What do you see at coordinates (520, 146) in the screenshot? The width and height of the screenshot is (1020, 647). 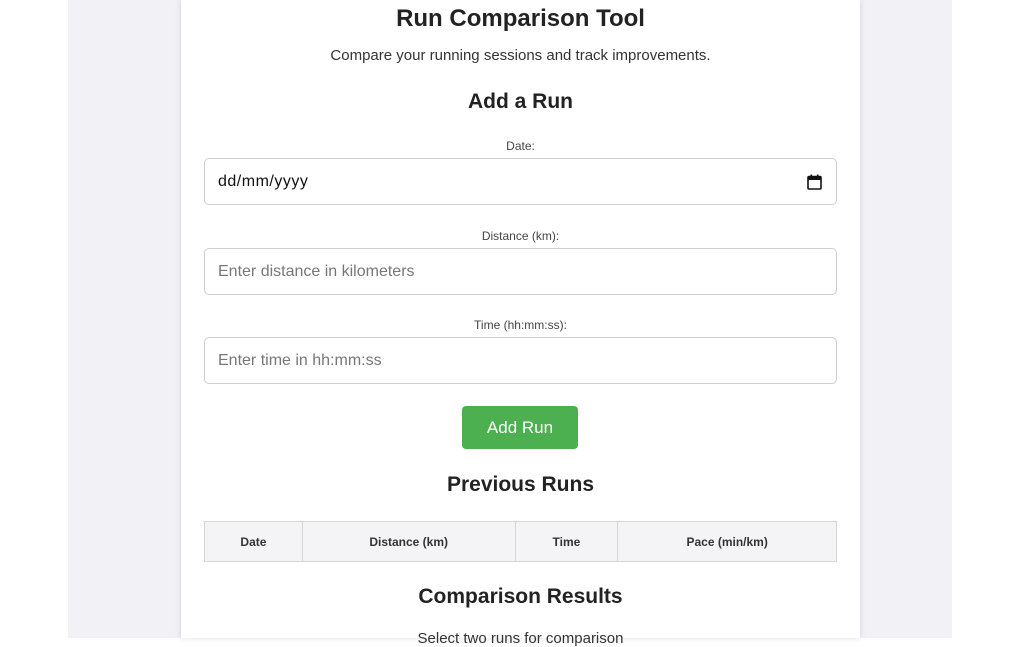 I see `date-label: Date:` at bounding box center [520, 146].